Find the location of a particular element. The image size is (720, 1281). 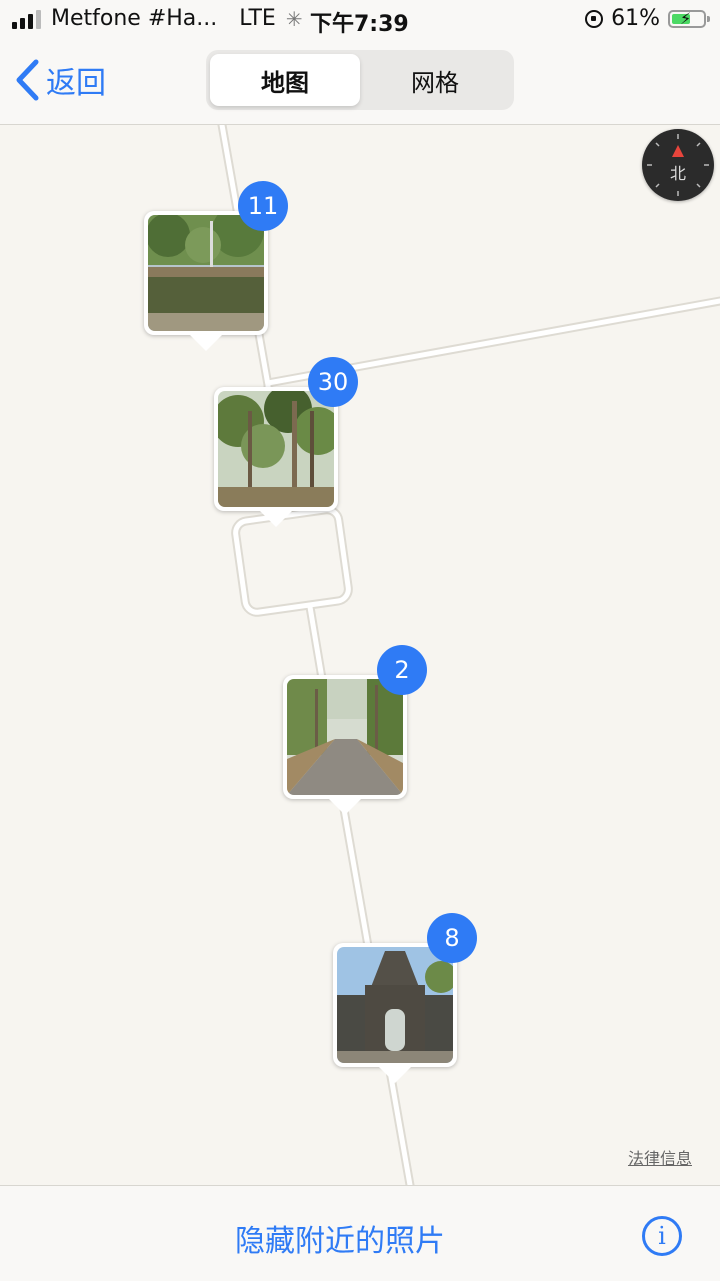

photo-pin: 11 is located at coordinates (216, 266).